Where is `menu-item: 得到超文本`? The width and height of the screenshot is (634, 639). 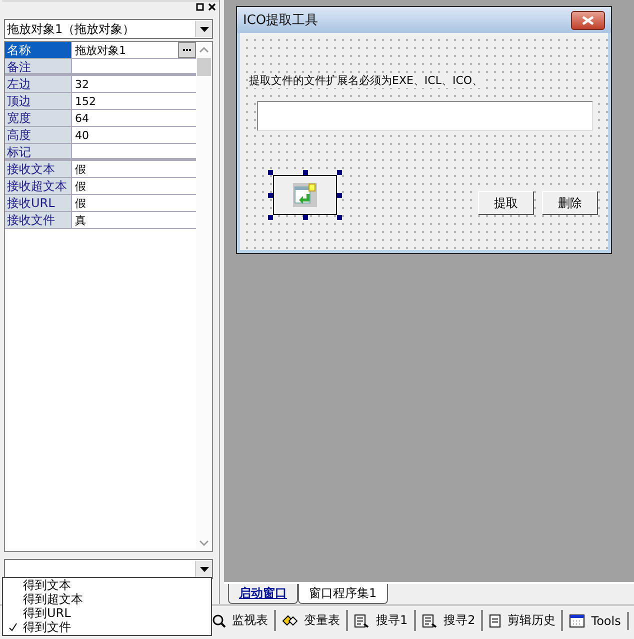
menu-item: 得到超文本 is located at coordinates (107, 599).